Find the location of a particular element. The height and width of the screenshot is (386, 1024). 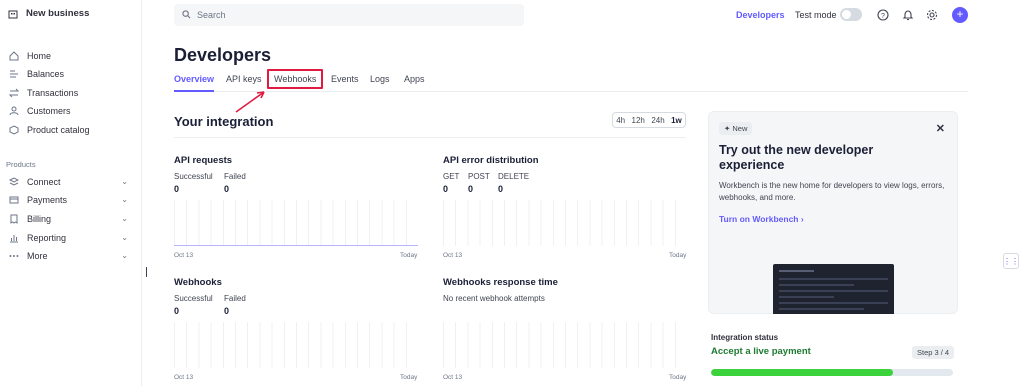

create-button: + is located at coordinates (960, 15).